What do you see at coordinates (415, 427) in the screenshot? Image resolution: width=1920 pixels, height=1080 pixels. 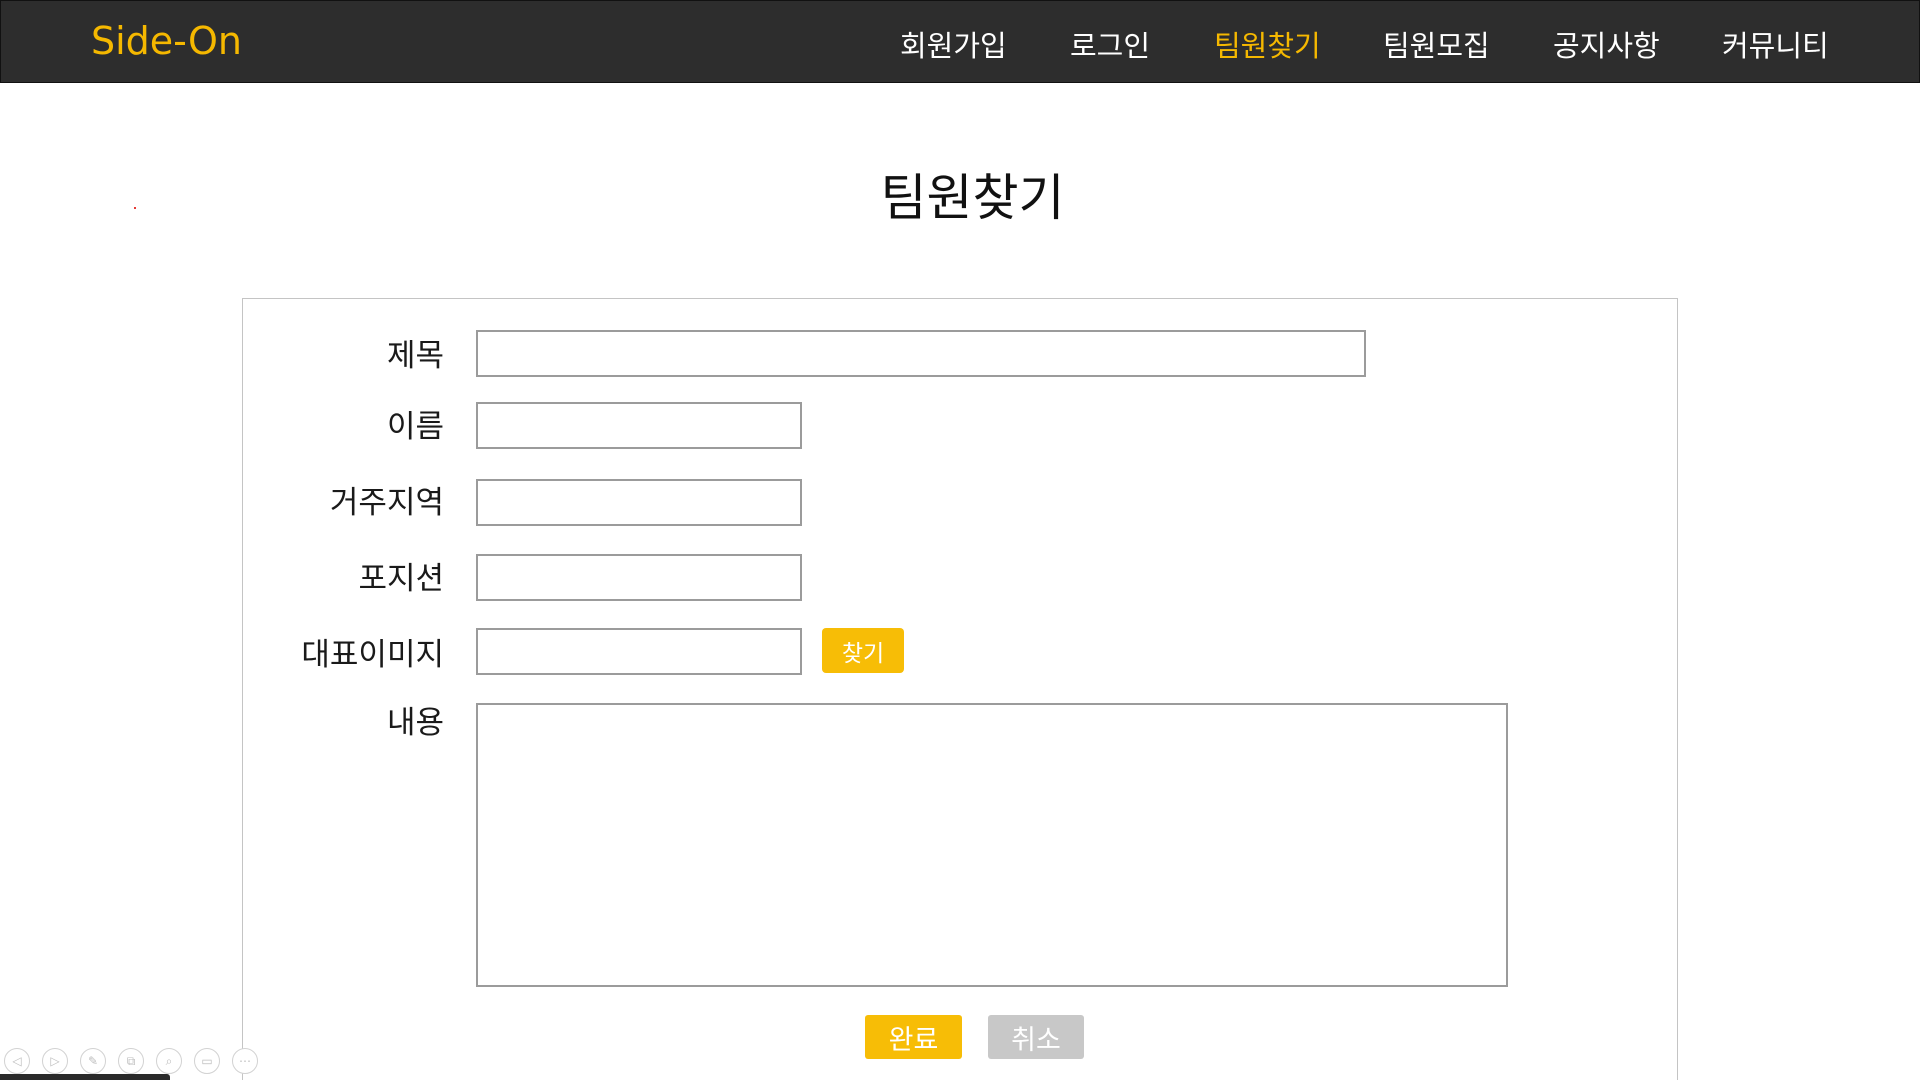 I see `name-label: 이름` at bounding box center [415, 427].